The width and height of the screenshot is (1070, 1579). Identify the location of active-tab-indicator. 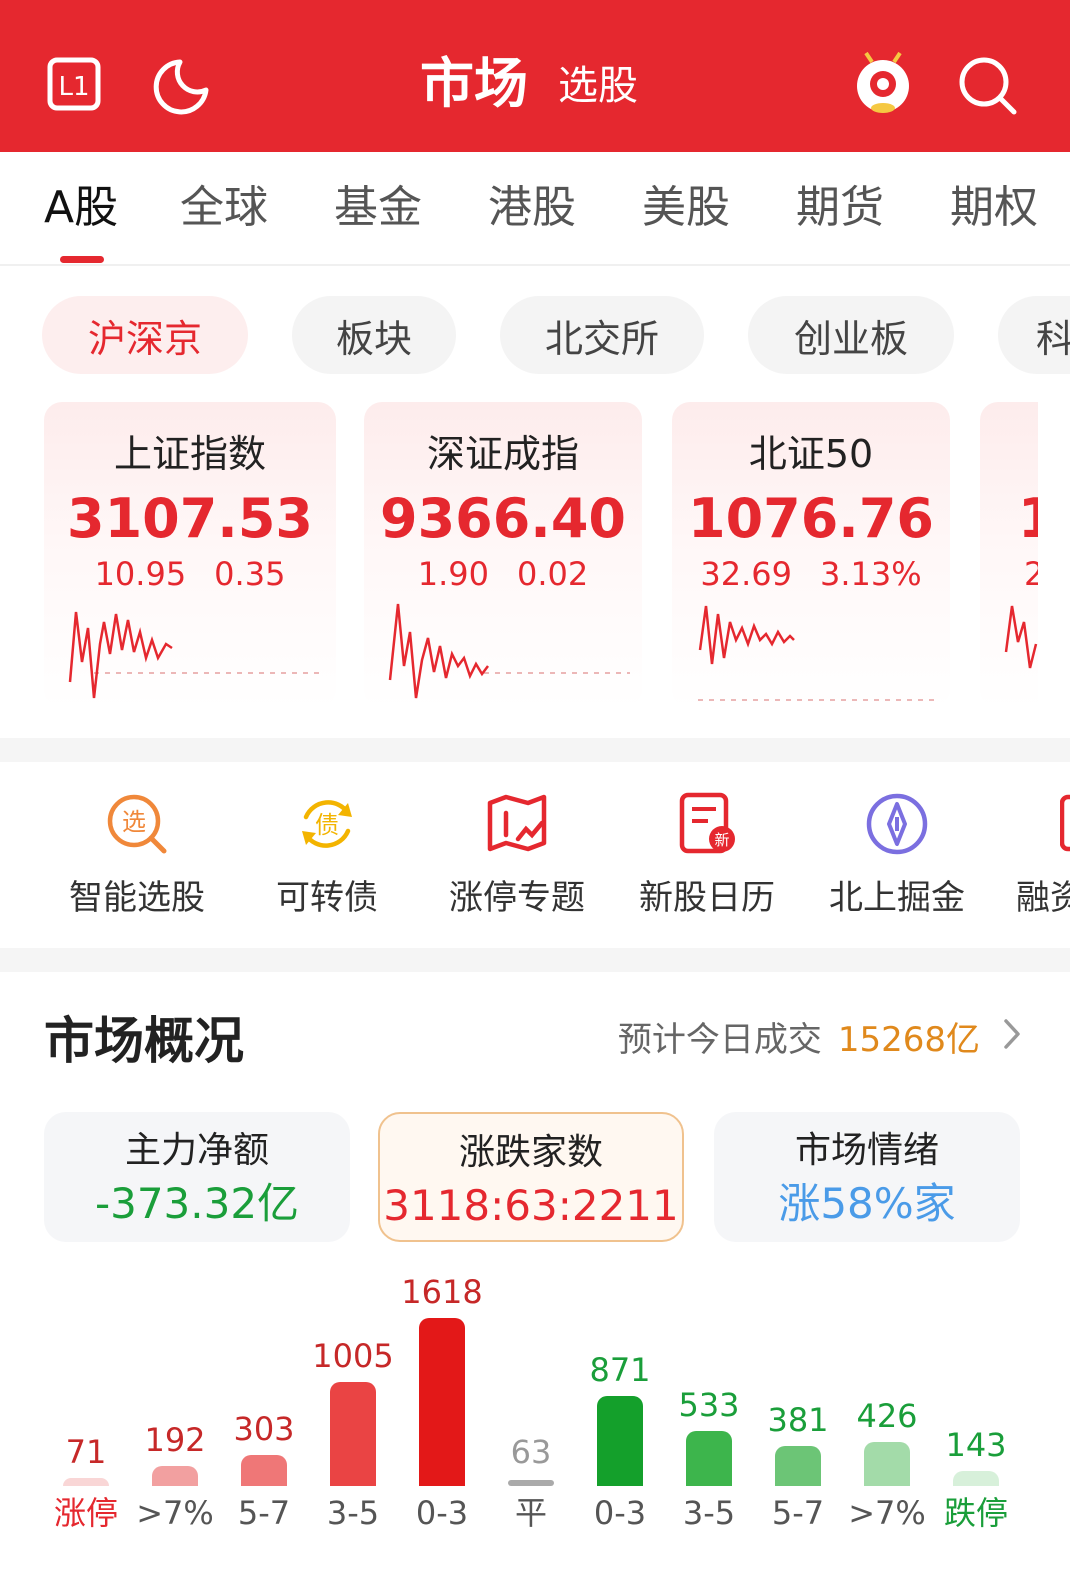
(82, 259).